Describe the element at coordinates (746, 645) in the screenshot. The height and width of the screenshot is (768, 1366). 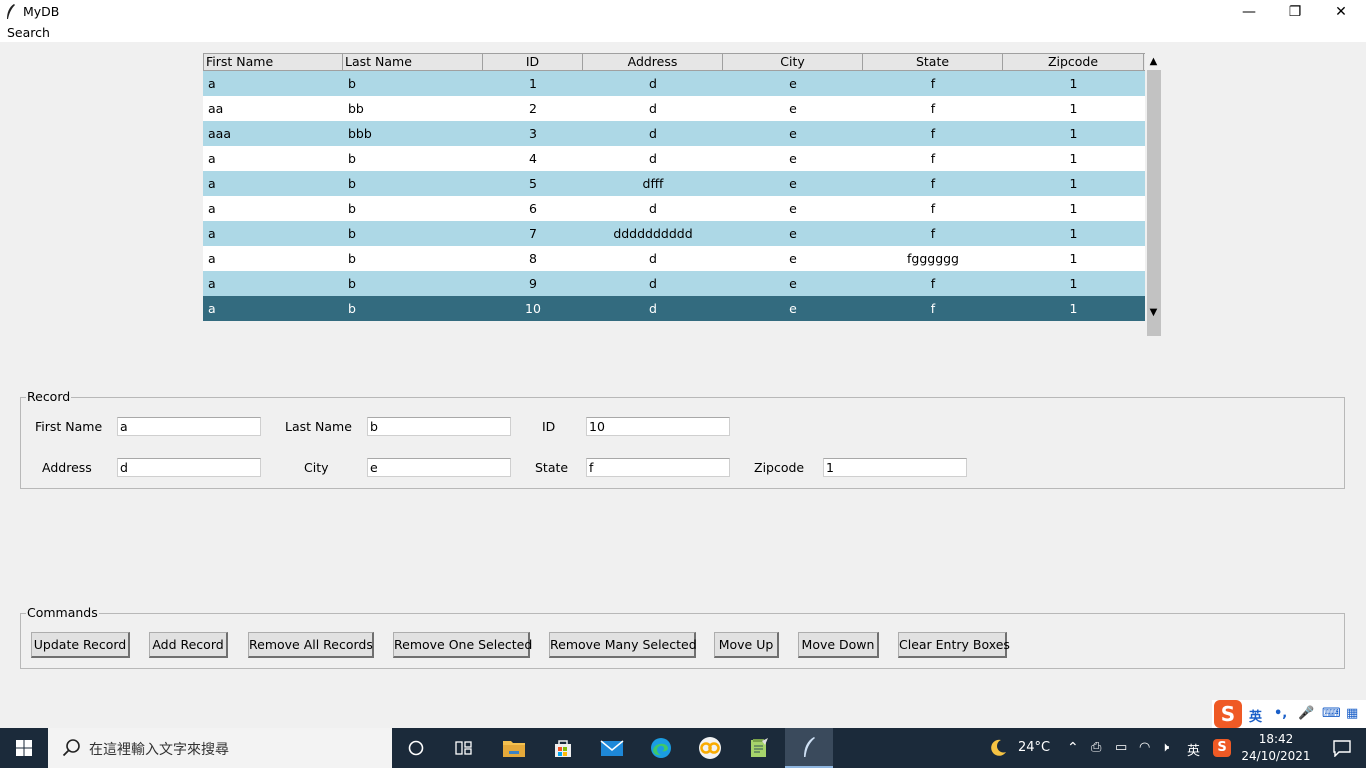
I see `move-up-button: Move Up` at that location.